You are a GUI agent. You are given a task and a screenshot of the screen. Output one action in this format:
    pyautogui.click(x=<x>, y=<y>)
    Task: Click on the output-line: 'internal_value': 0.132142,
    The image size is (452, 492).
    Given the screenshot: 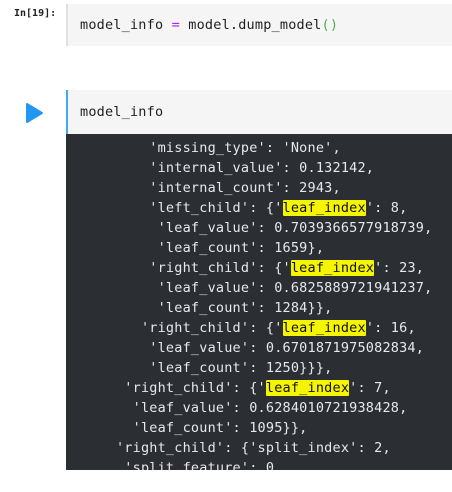 What is the action you would take?
    pyautogui.click(x=220, y=168)
    